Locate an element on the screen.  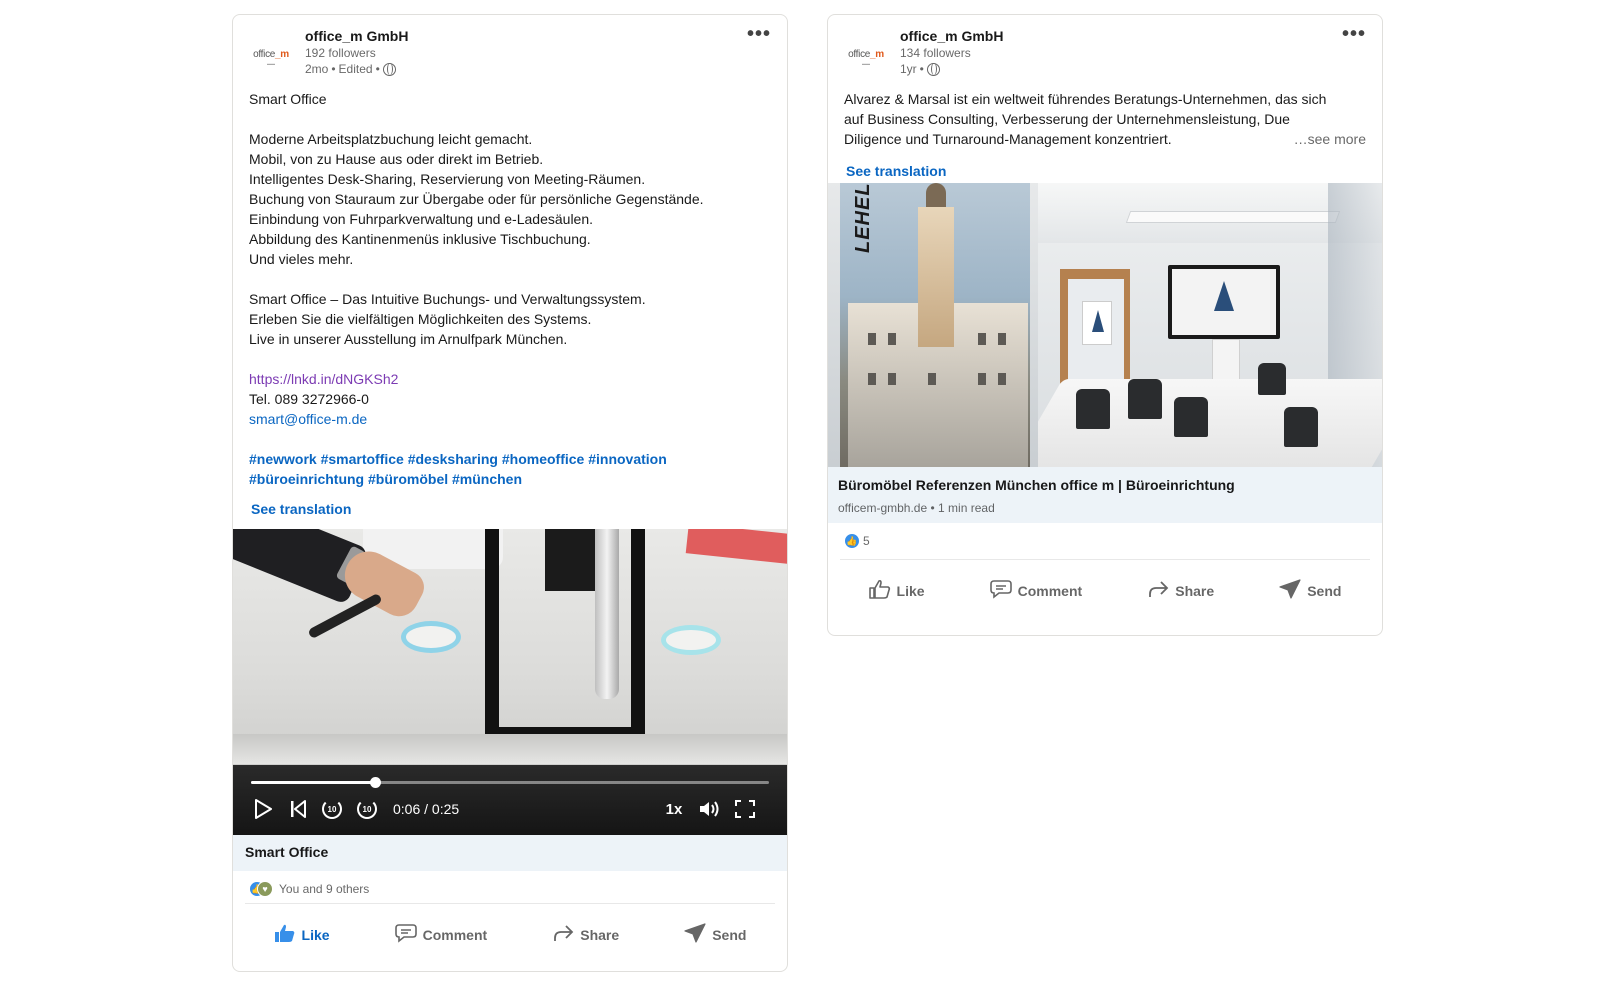
play-icon is located at coordinates (263, 809).